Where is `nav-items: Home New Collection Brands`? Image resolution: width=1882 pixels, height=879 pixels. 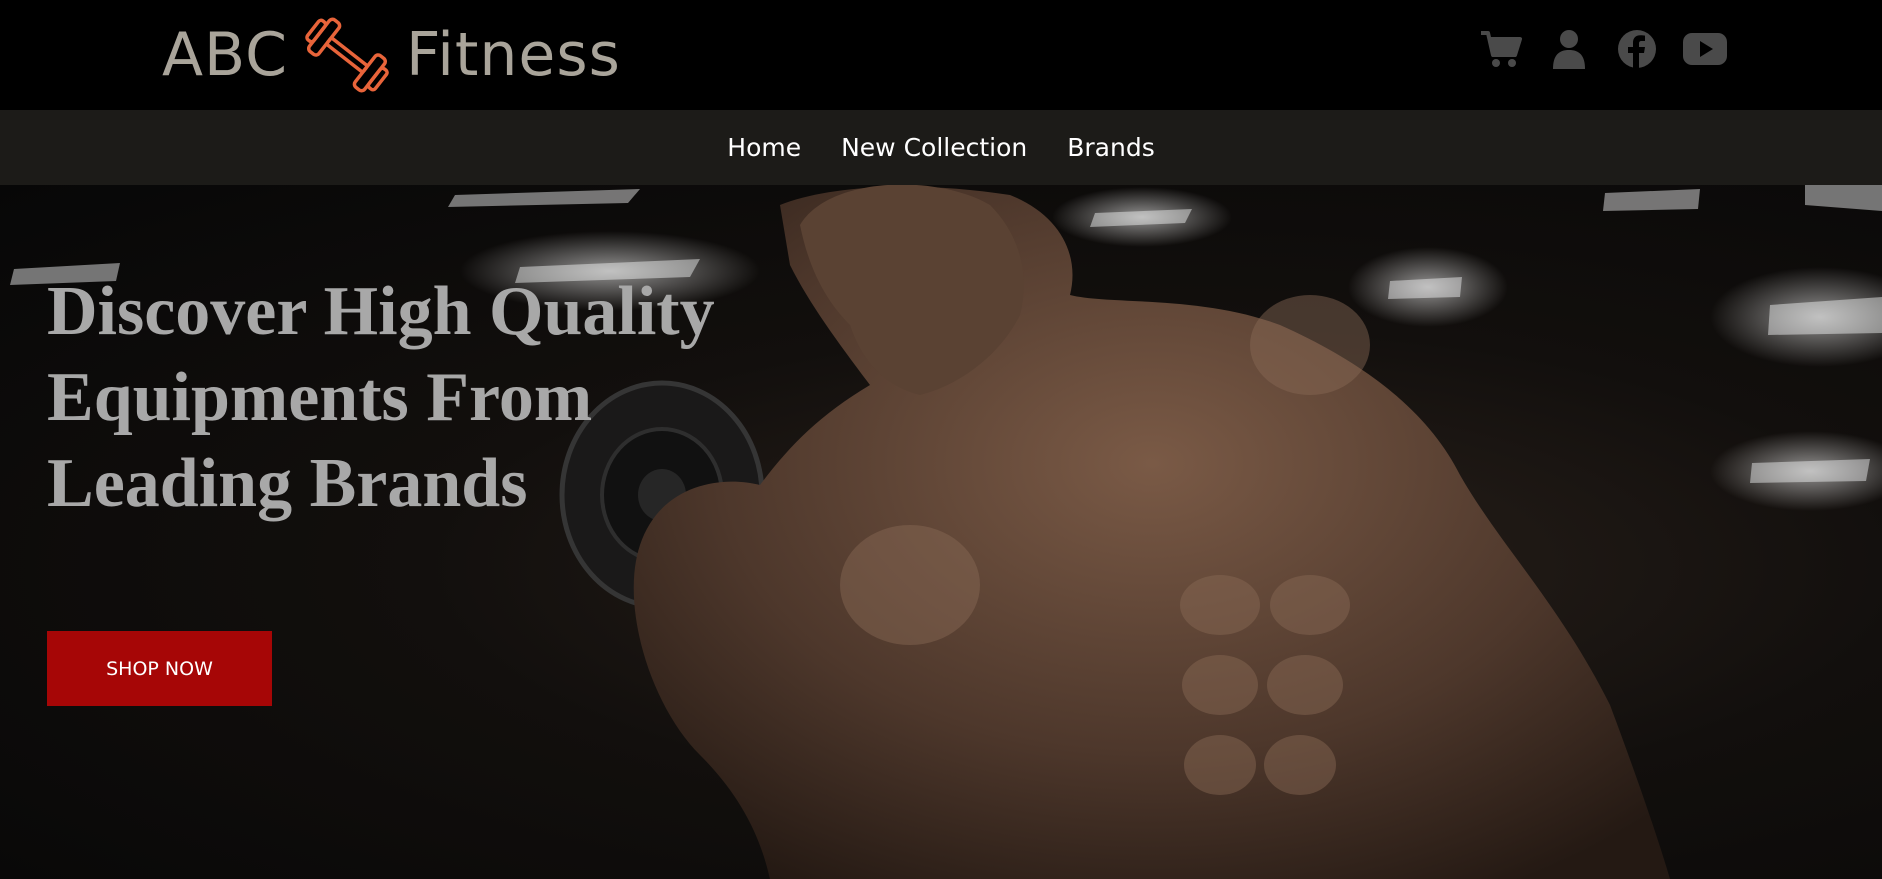
nav-items: Home New Collection Brands is located at coordinates (941, 147).